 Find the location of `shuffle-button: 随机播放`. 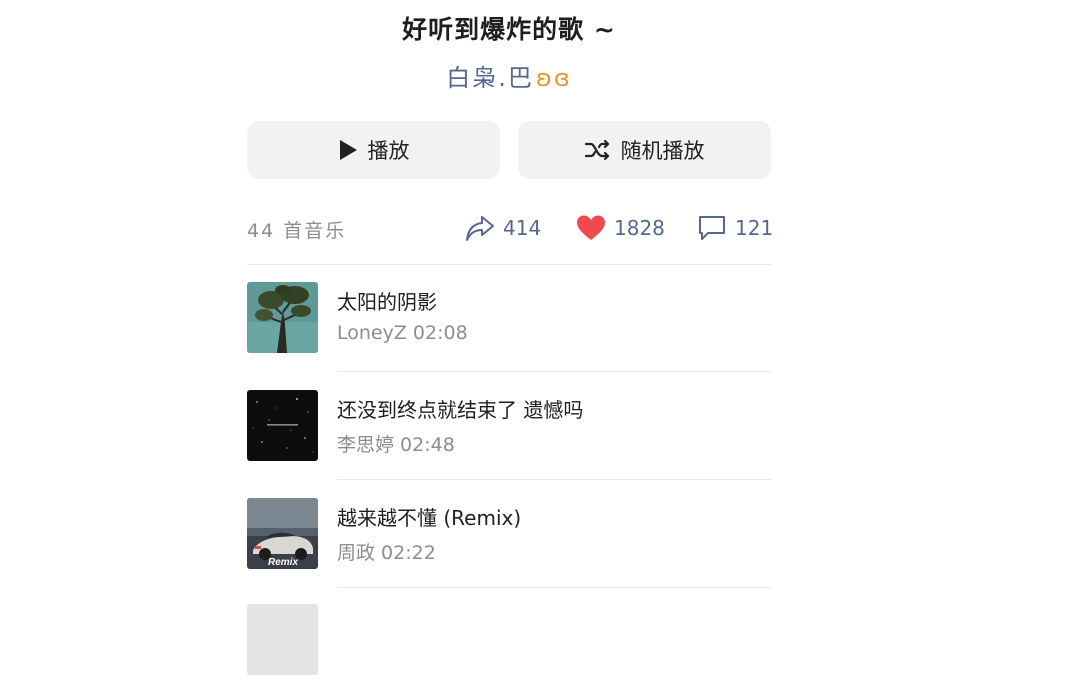

shuffle-button: 随机播放 is located at coordinates (644, 150).